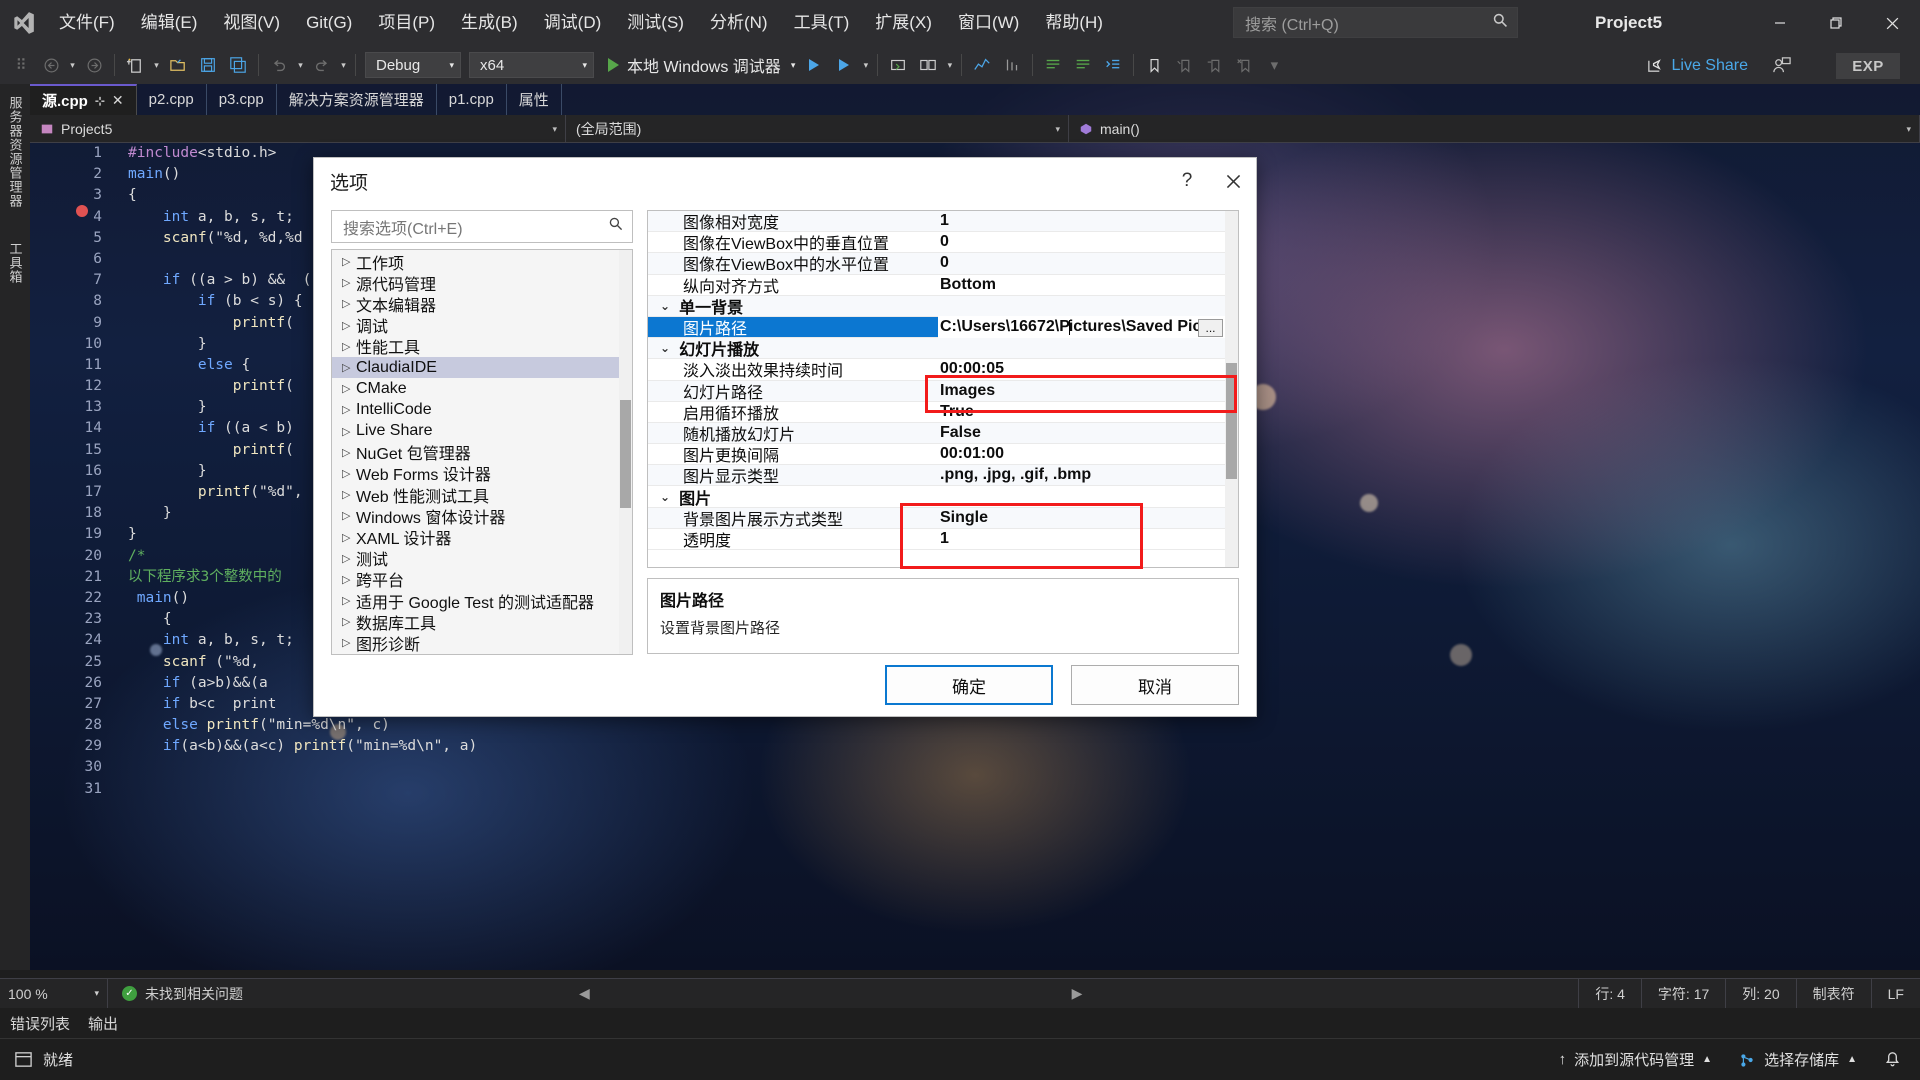 The width and height of the screenshot is (1920, 1080). I want to click on solution-platform-combo: x64 ▾, so click(531, 65).